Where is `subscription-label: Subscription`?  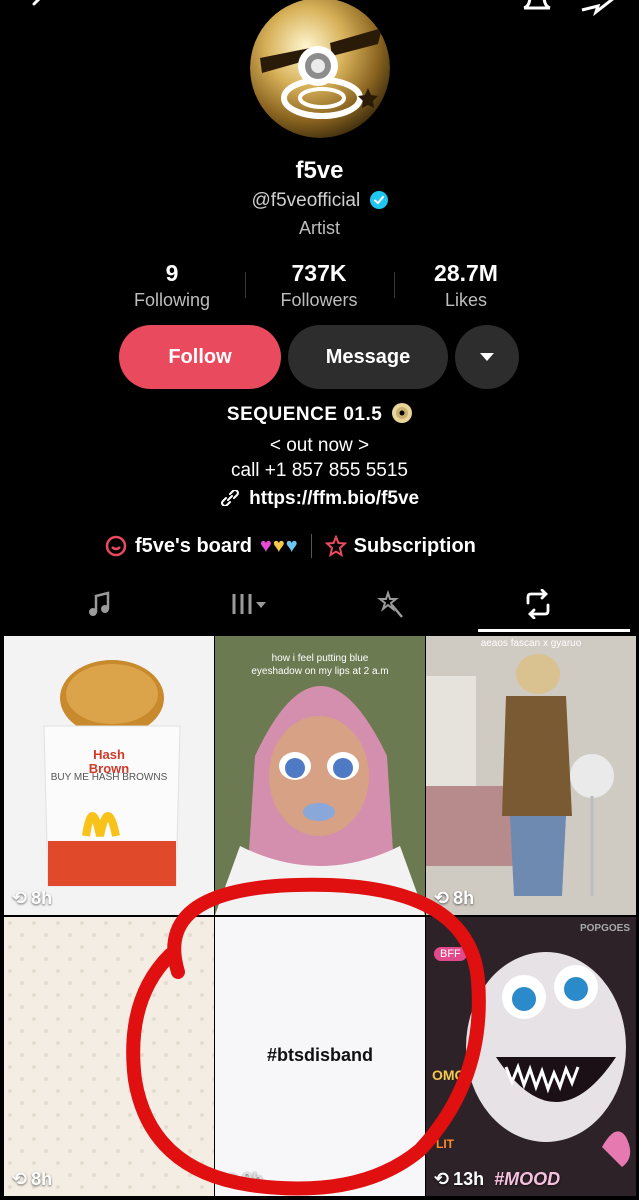
subscription-label: Subscription is located at coordinates (414, 545).